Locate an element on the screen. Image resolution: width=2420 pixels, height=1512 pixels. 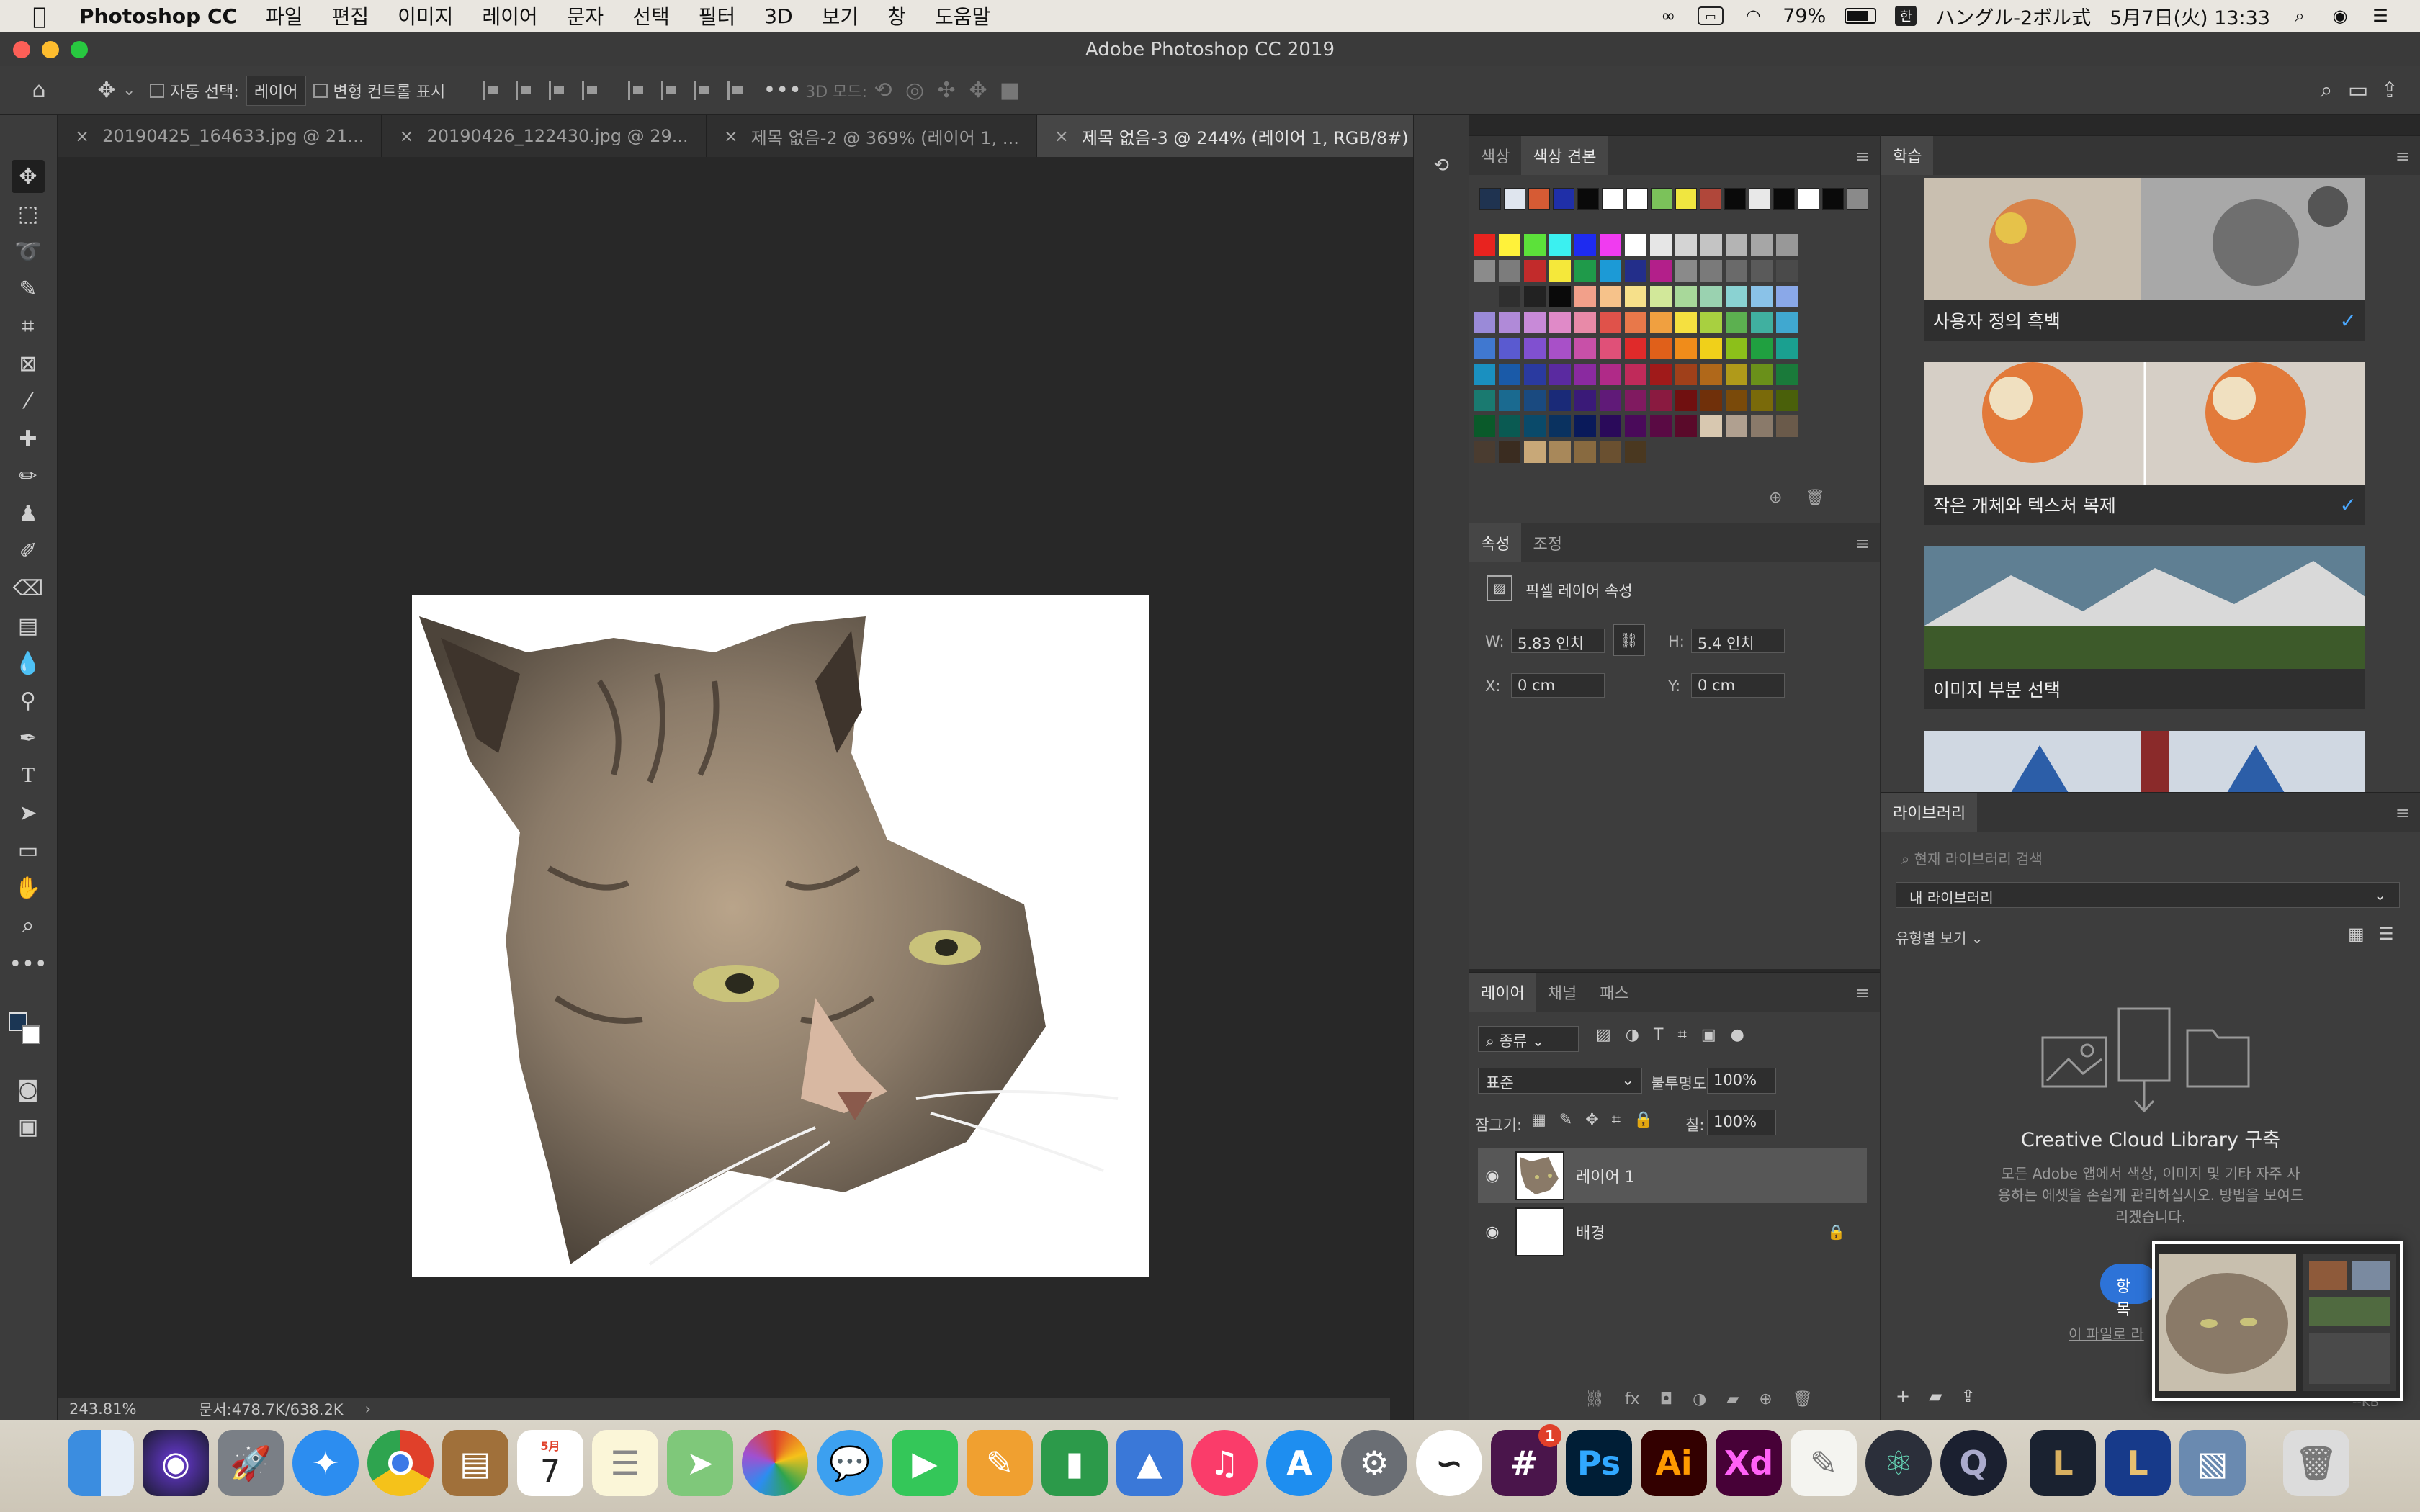
league-client-icon: L is located at coordinates (2063, 1463).